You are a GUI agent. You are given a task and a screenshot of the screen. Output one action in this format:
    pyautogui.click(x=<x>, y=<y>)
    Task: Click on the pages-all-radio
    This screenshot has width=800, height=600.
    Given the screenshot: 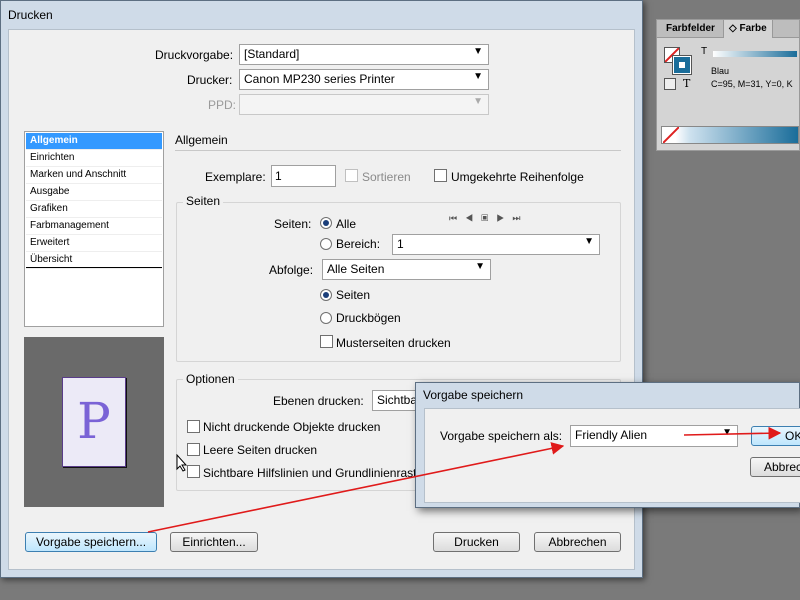 What is the action you would take?
    pyautogui.click(x=326, y=223)
    